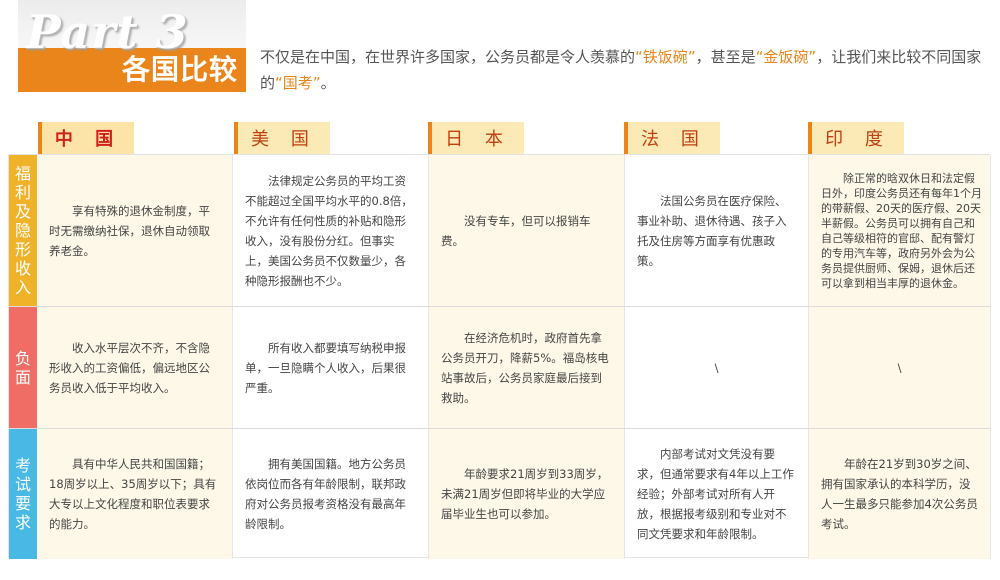 This screenshot has height=580, width=1000. I want to click on part-badge: Part 3 各国比较, so click(132, 46).